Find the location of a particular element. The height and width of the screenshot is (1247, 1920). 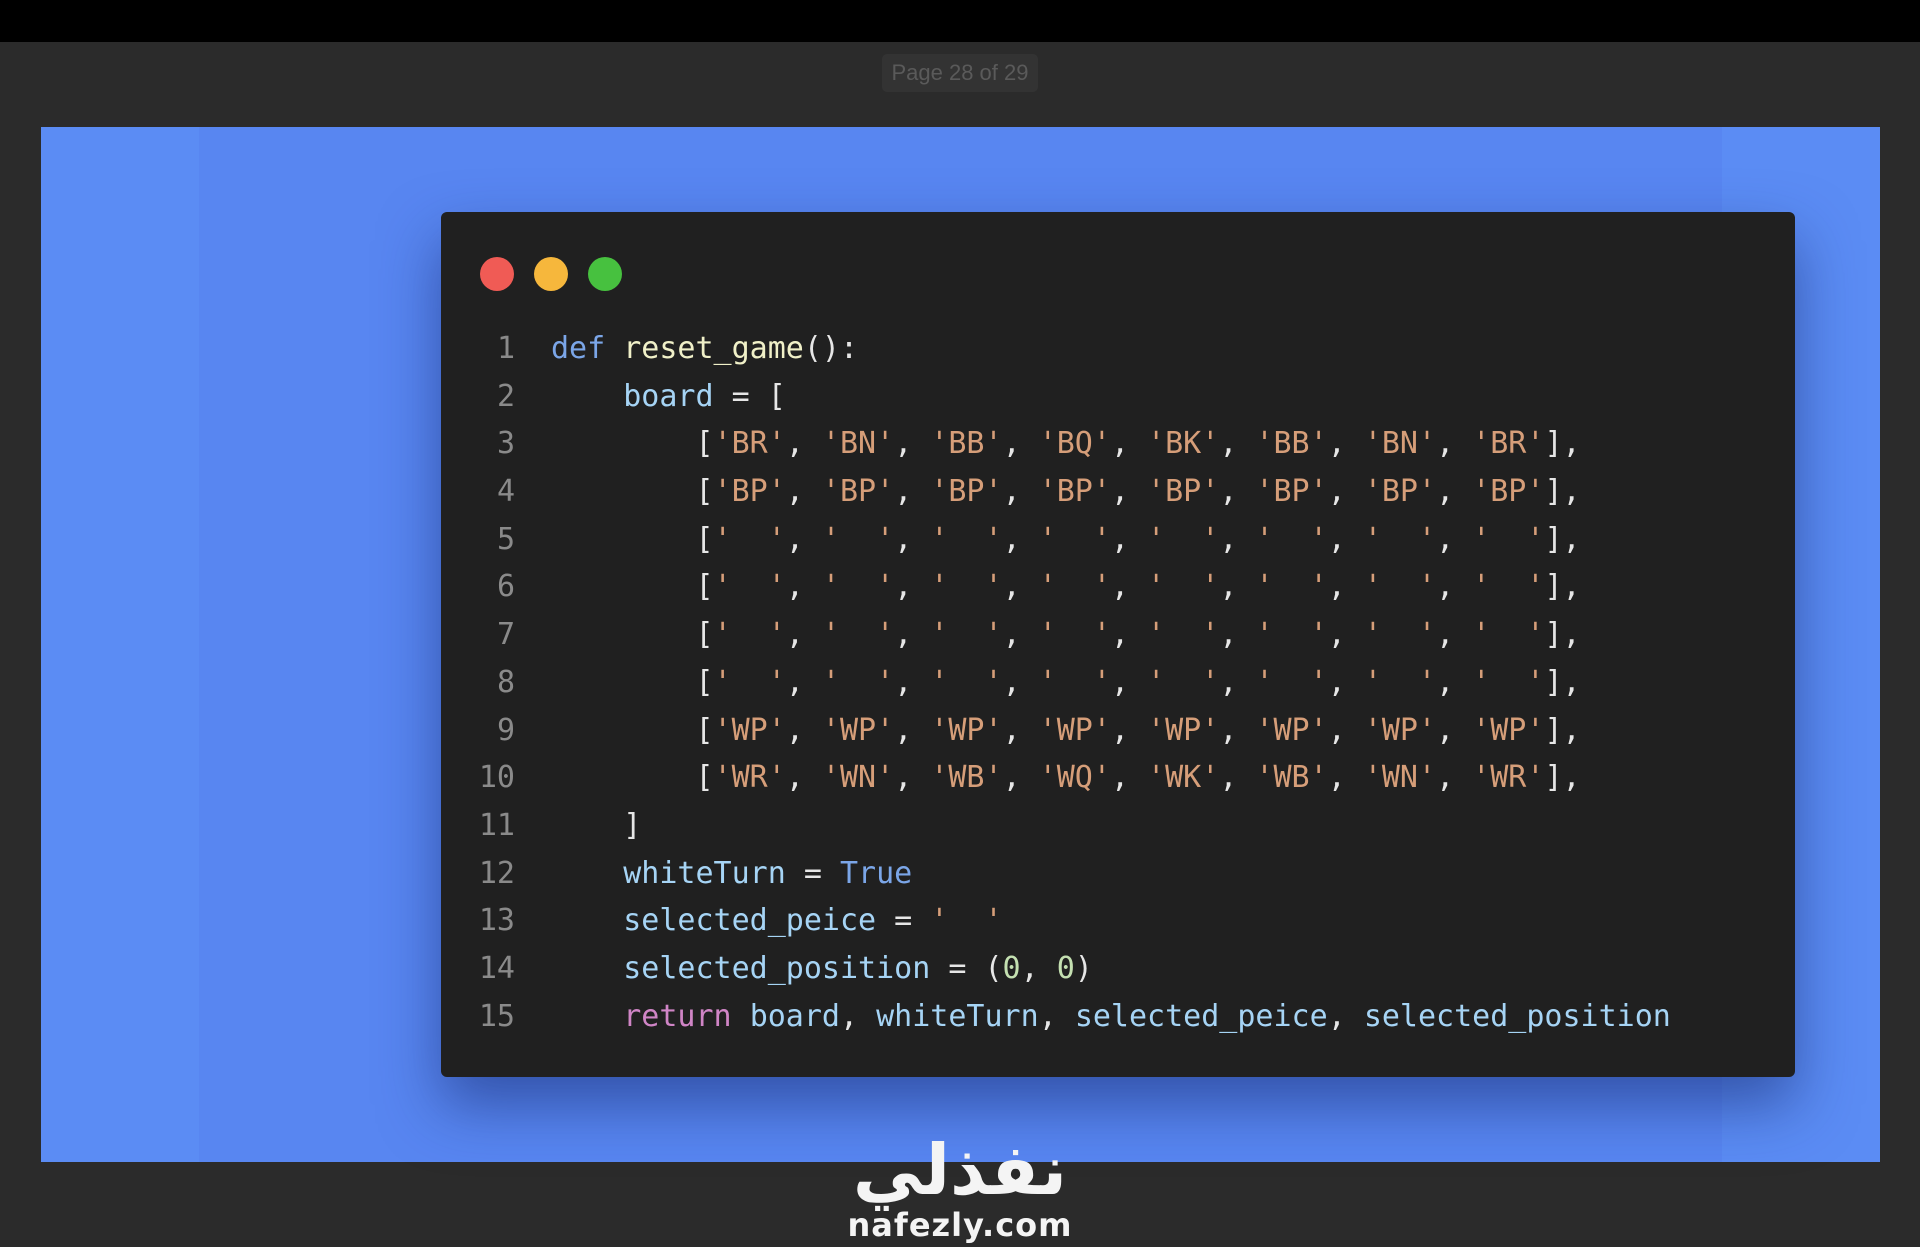

line-source: board = [ is located at coordinates (650, 397).